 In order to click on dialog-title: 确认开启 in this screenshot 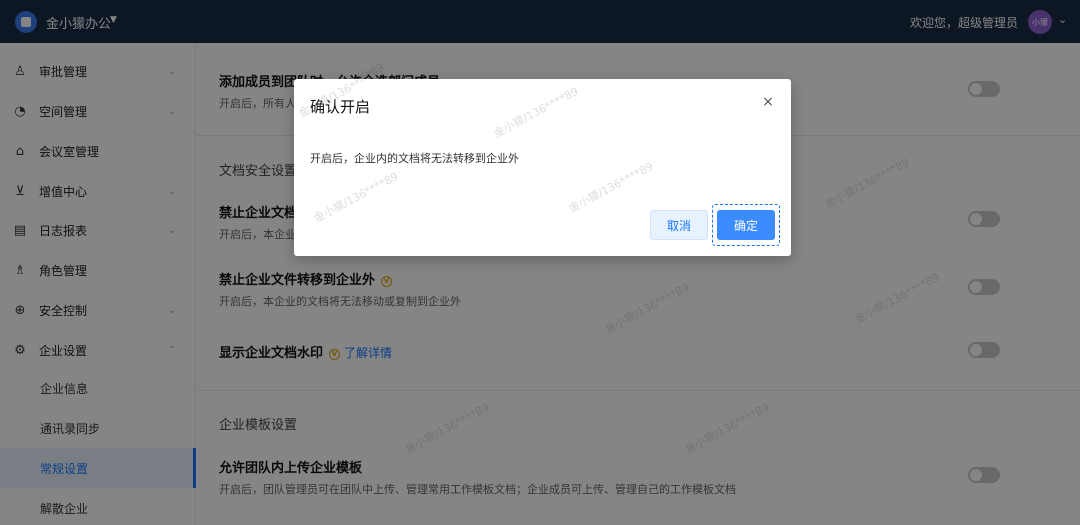, I will do `click(340, 107)`.